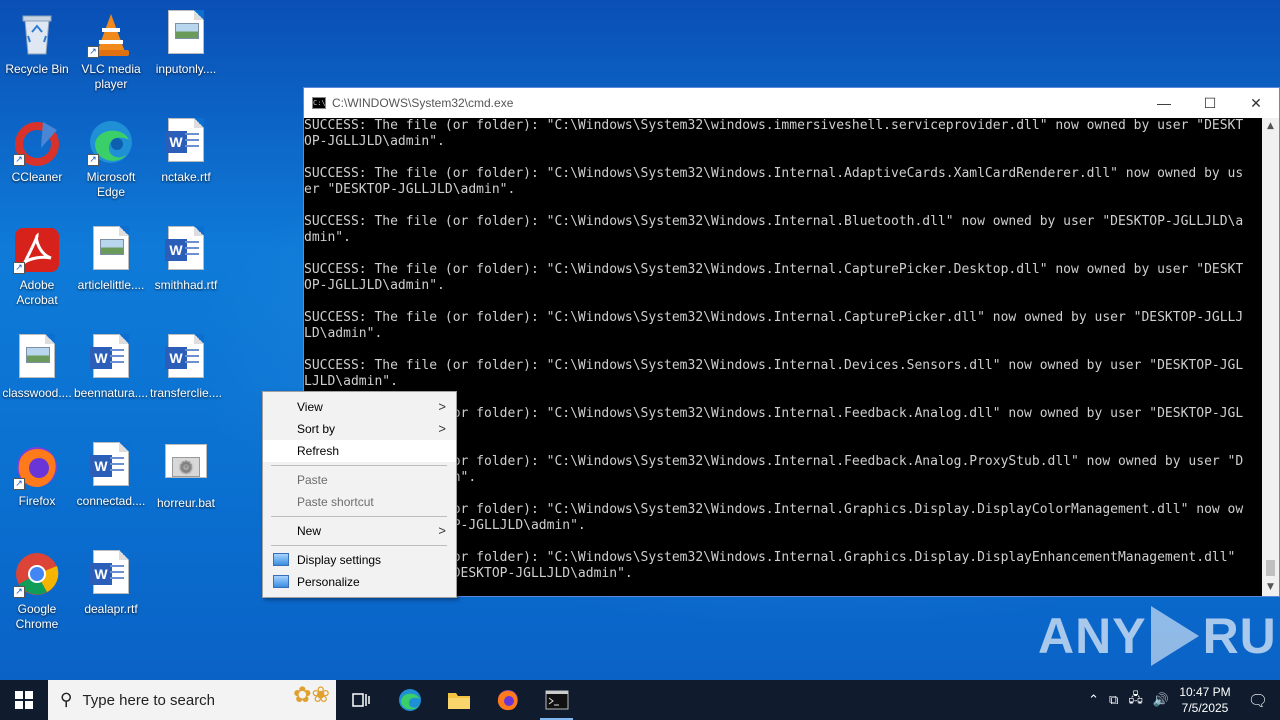 The image size is (1280, 720). Describe the element at coordinates (1205, 708) in the screenshot. I see `clock-date: 7/5/2025` at that location.